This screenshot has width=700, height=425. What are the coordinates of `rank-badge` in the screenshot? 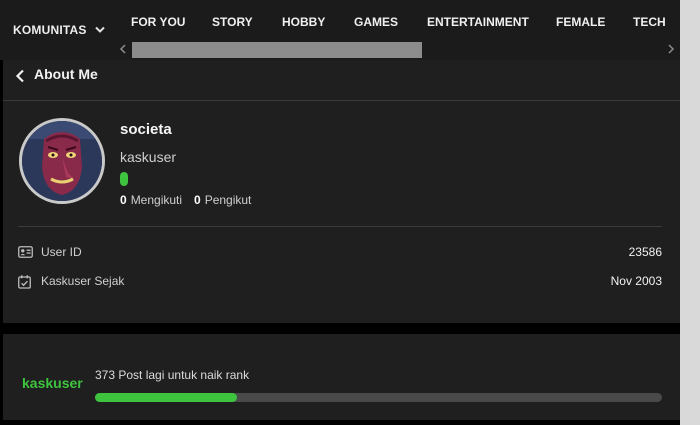 It's located at (124, 179).